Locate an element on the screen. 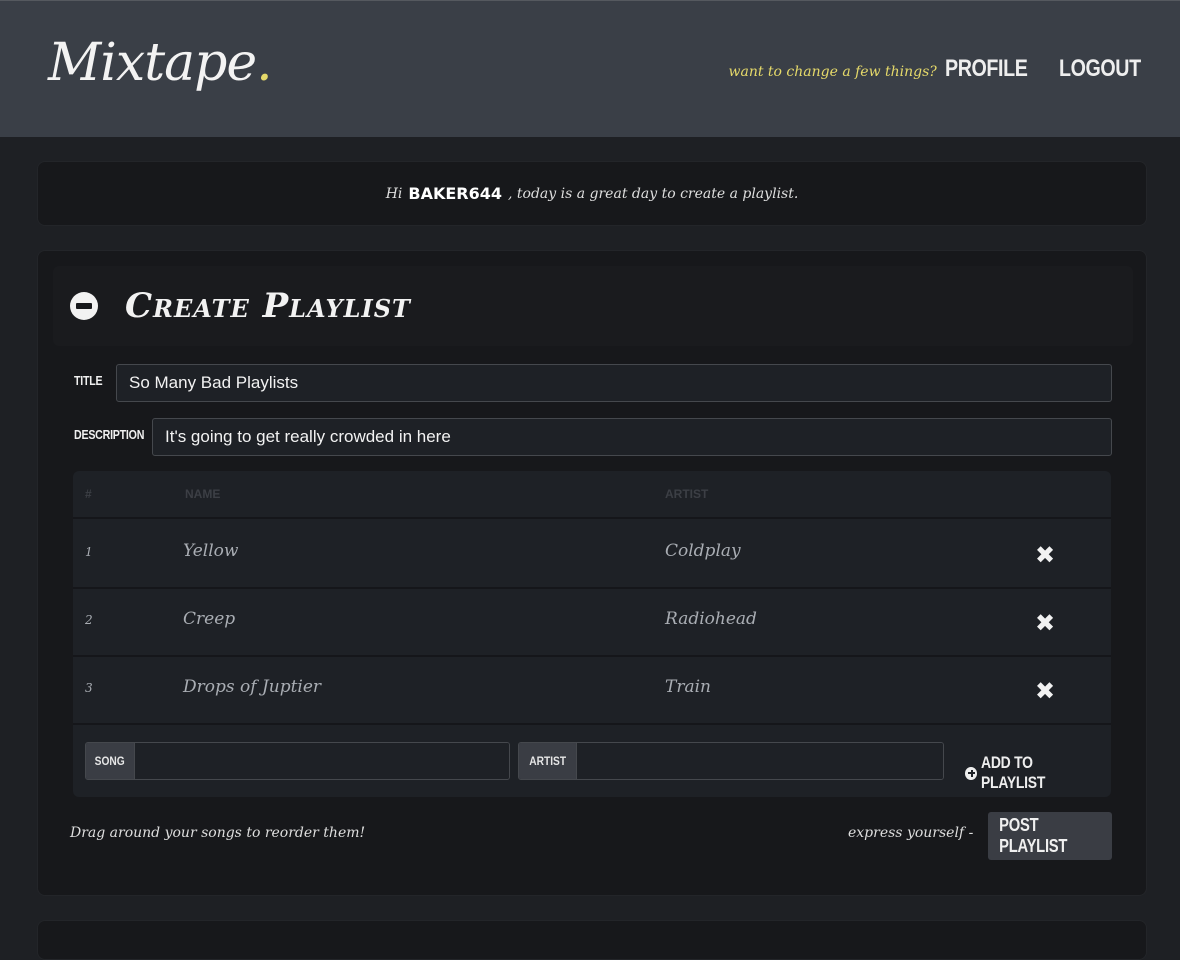 The image size is (1180, 960). song-input is located at coordinates (322, 761).